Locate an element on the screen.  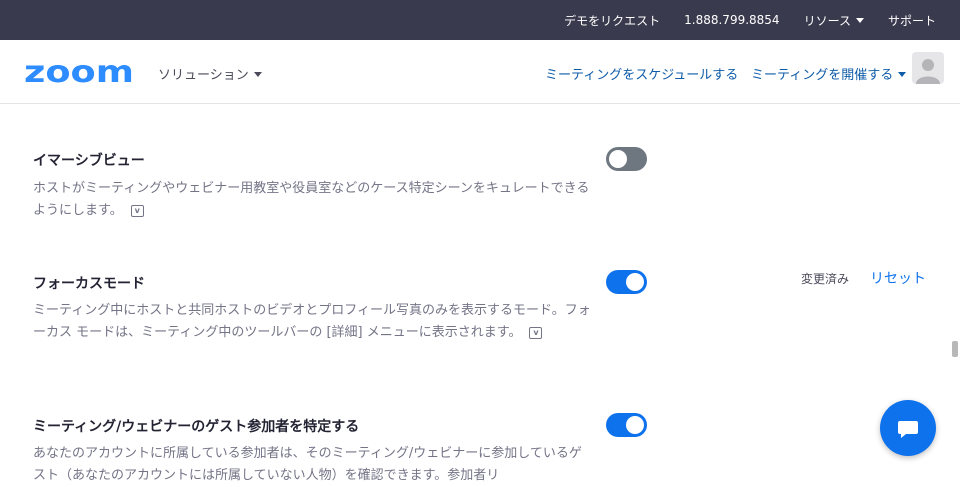
chat-button is located at coordinates (908, 428).